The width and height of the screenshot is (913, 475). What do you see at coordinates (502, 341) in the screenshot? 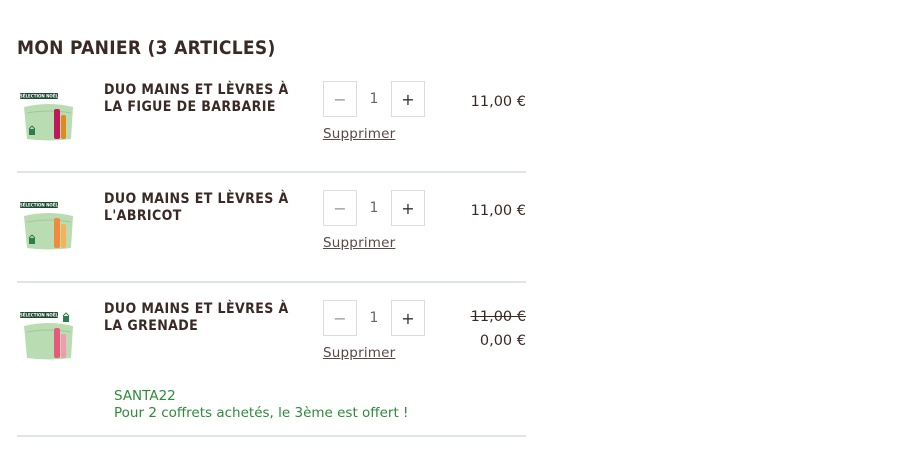
I see `item-price: 0,00 €` at bounding box center [502, 341].